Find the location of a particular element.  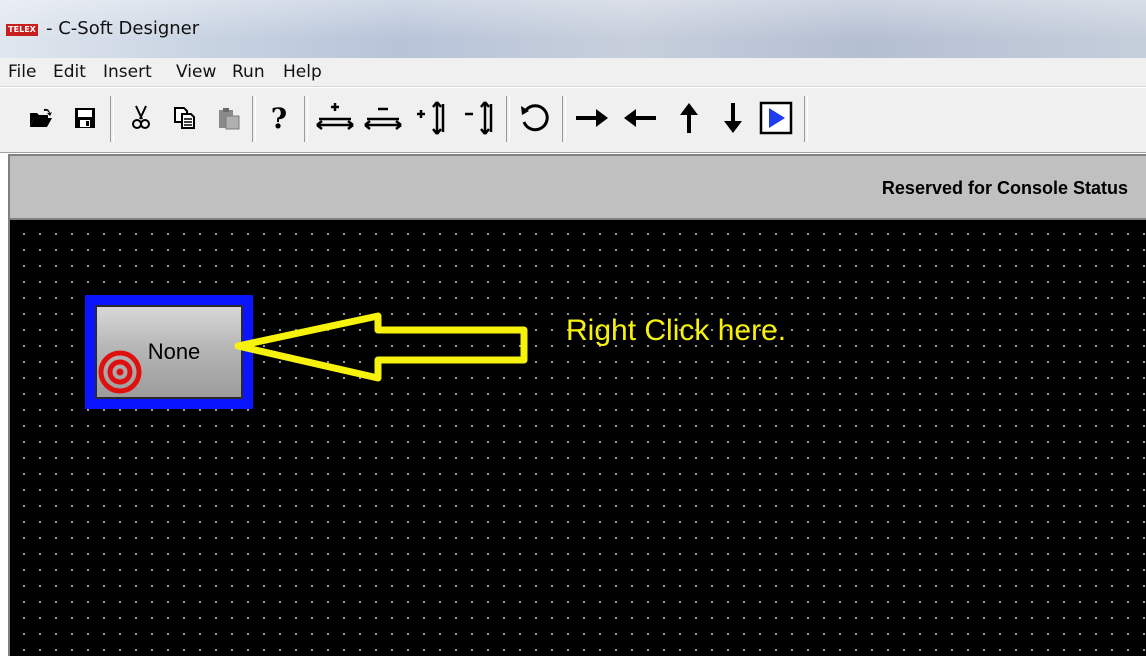

run-icon is located at coordinates (776, 118).